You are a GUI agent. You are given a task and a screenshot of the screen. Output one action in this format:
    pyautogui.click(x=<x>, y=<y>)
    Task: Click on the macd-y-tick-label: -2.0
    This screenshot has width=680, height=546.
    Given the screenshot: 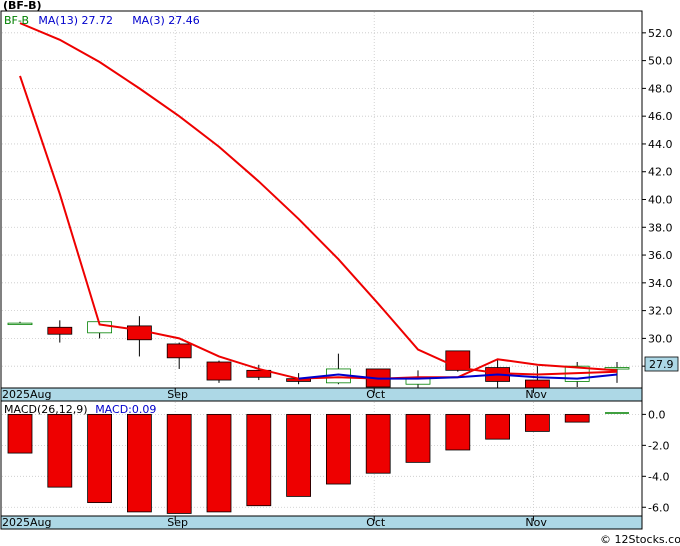 What is the action you would take?
    pyautogui.click(x=658, y=445)
    